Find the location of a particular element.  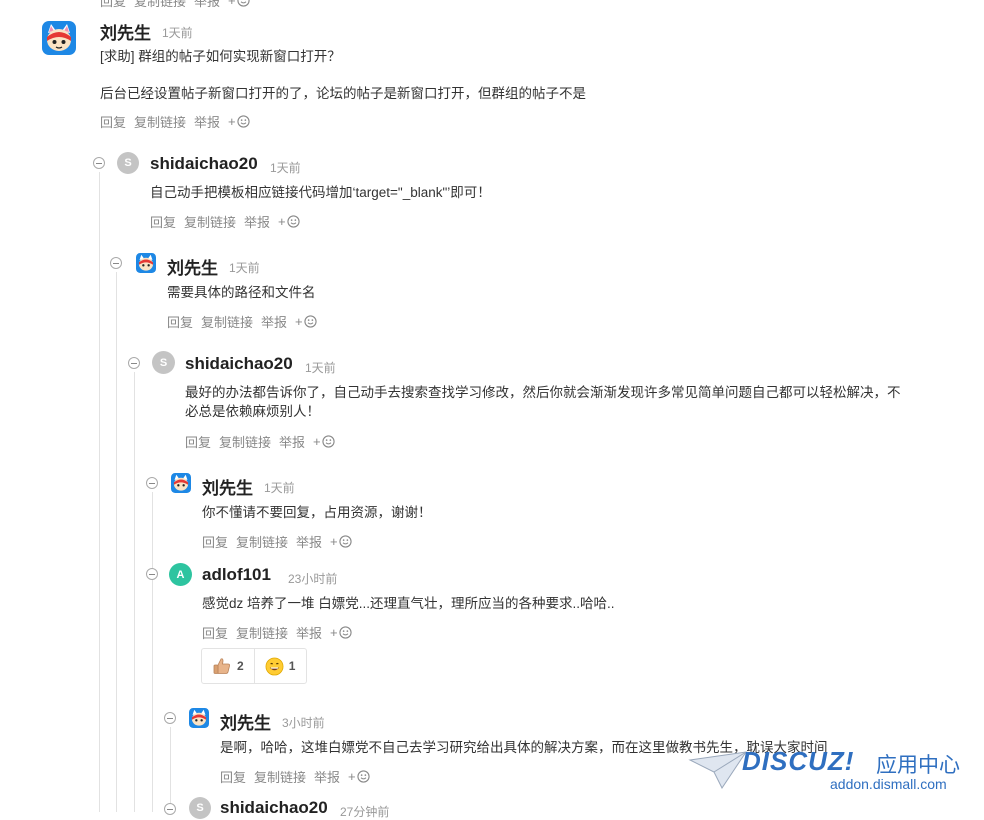

author-name: adlof101 is located at coordinates (236, 575).